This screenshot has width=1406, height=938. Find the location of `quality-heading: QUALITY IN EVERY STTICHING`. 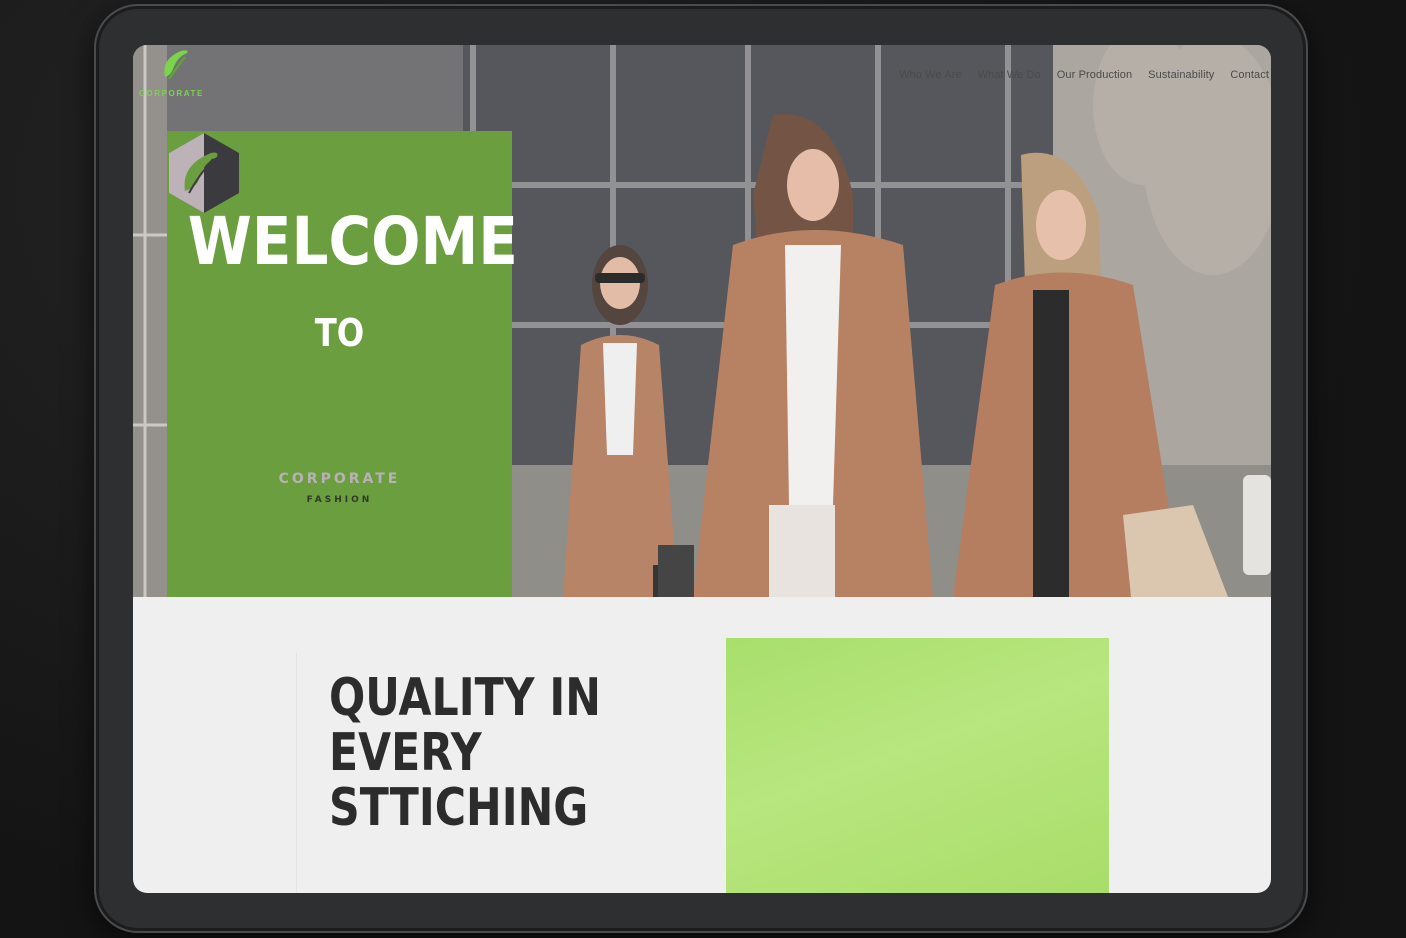

quality-heading: QUALITY IN EVERY STTICHING is located at coordinates (465, 753).